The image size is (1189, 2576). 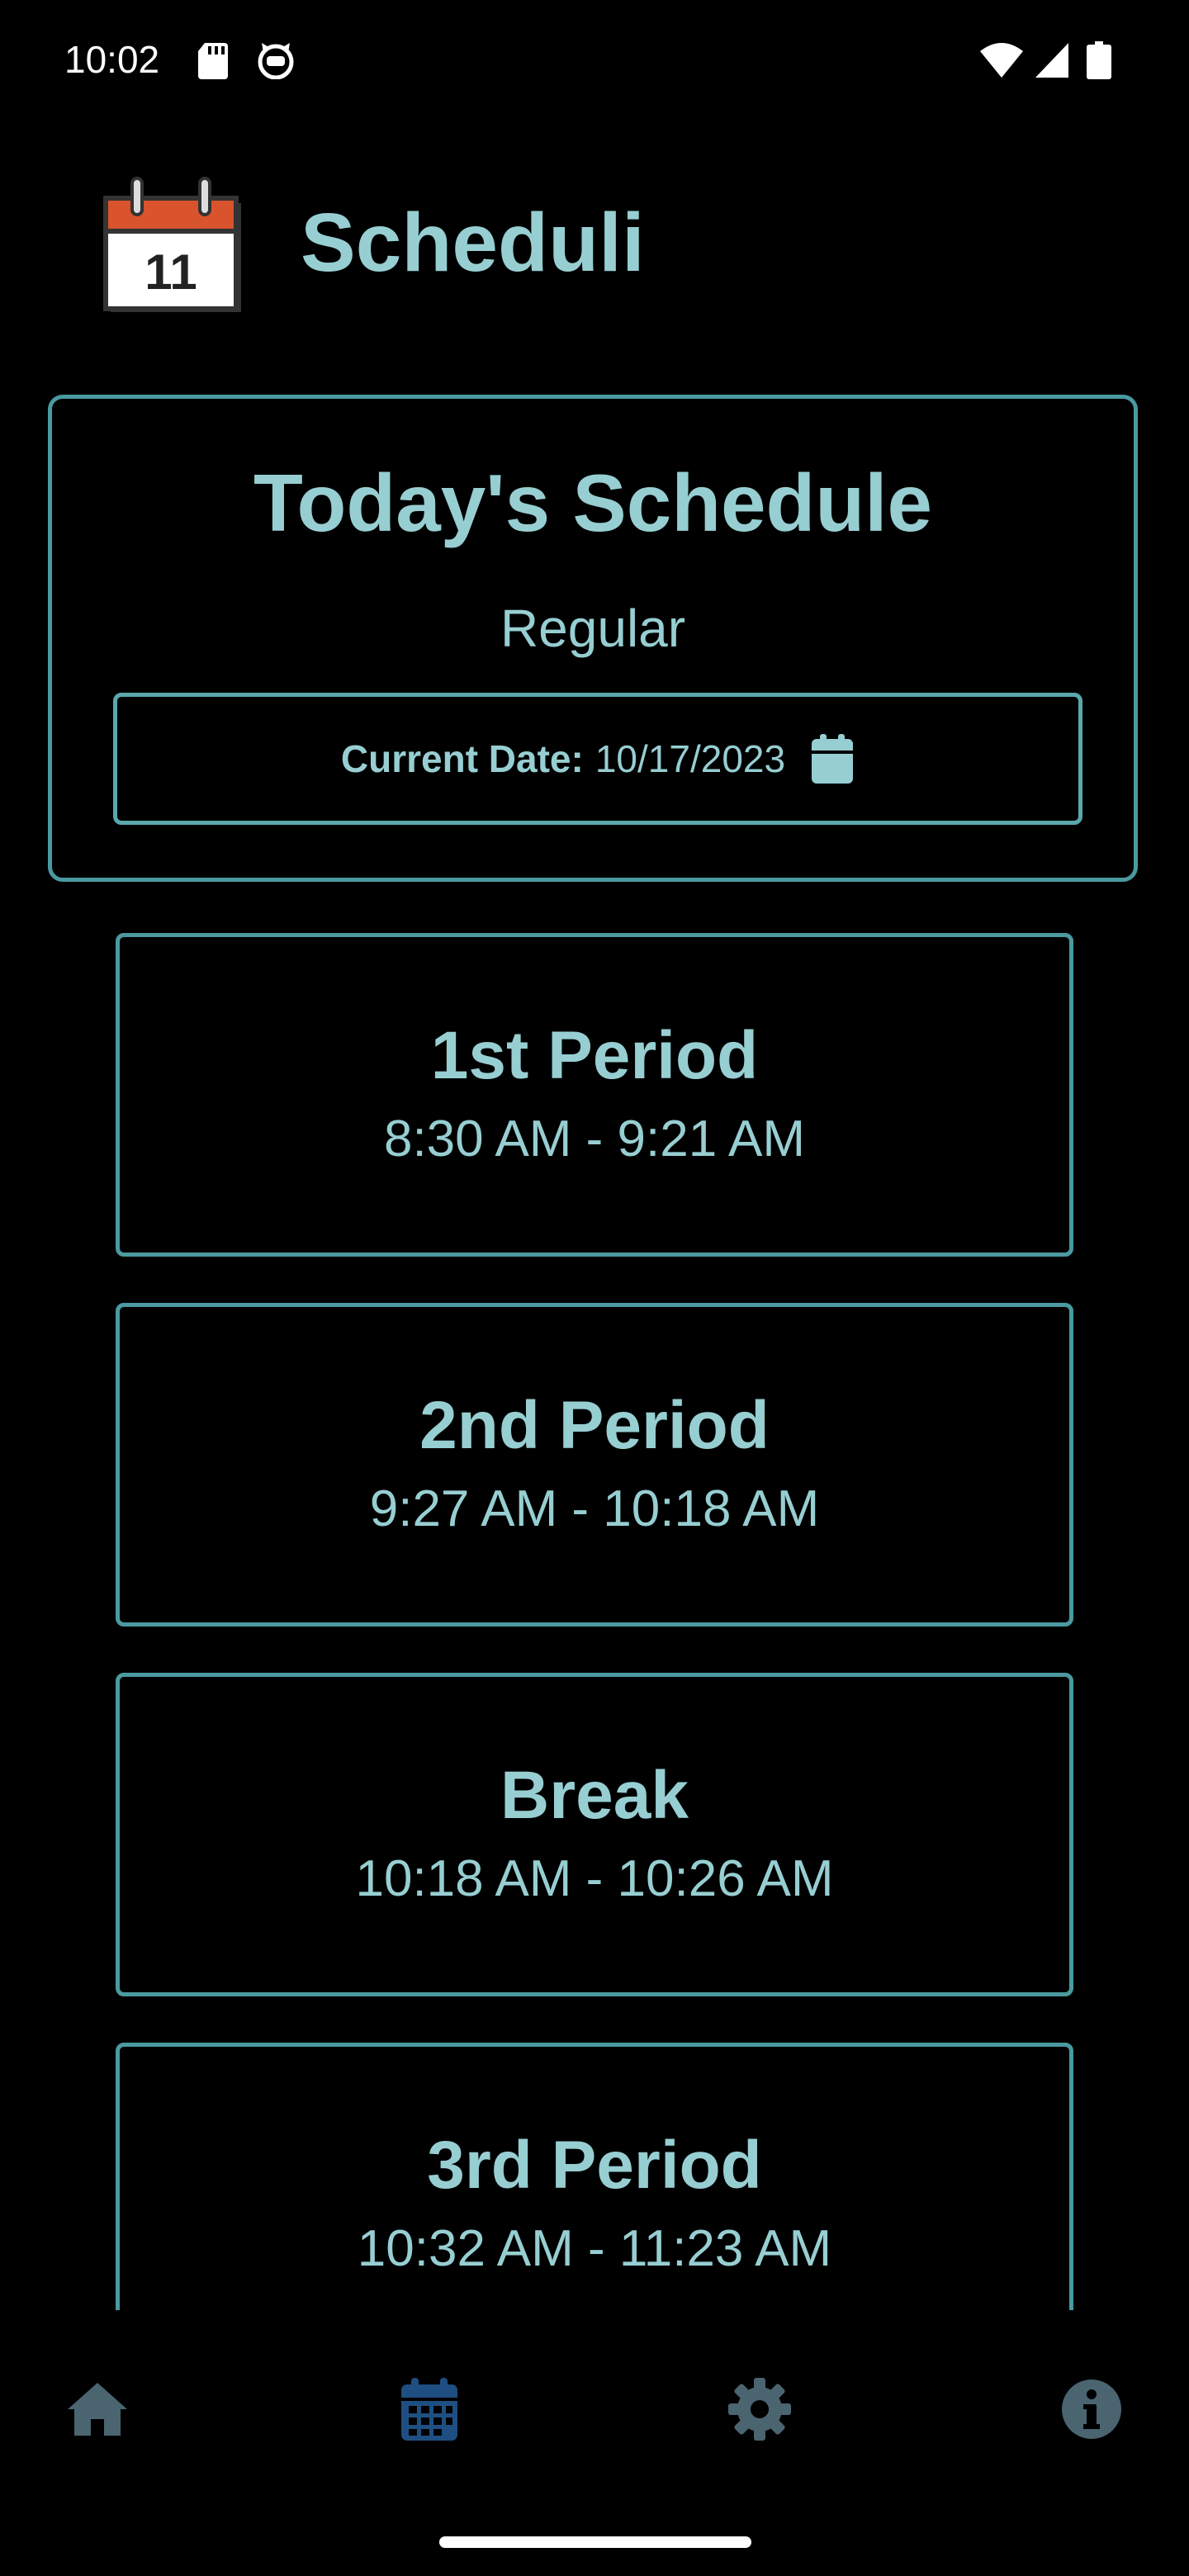 What do you see at coordinates (594, 1795) in the screenshot?
I see `period-name: Break` at bounding box center [594, 1795].